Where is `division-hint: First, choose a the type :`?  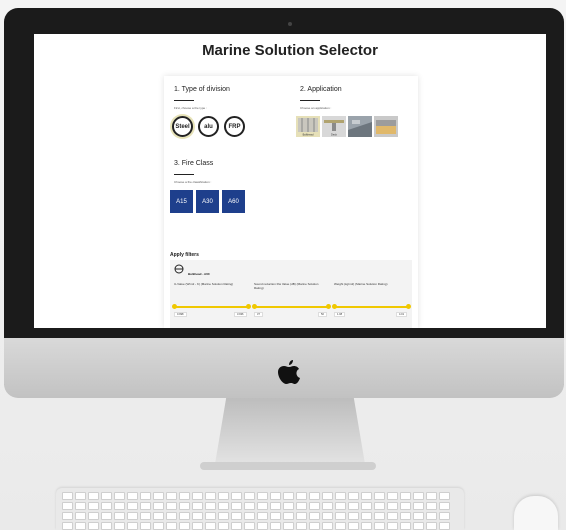
division-hint: First, choose a the type : is located at coordinates (190, 108).